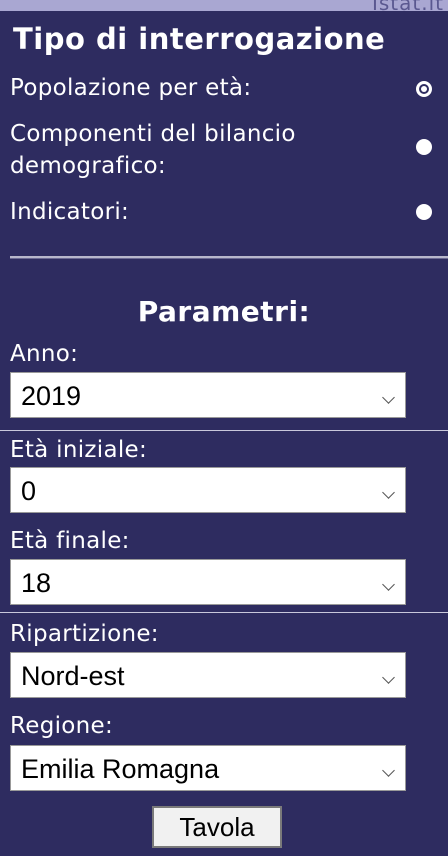 The height and width of the screenshot is (856, 448). I want to click on radio-popolazione, so click(424, 89).